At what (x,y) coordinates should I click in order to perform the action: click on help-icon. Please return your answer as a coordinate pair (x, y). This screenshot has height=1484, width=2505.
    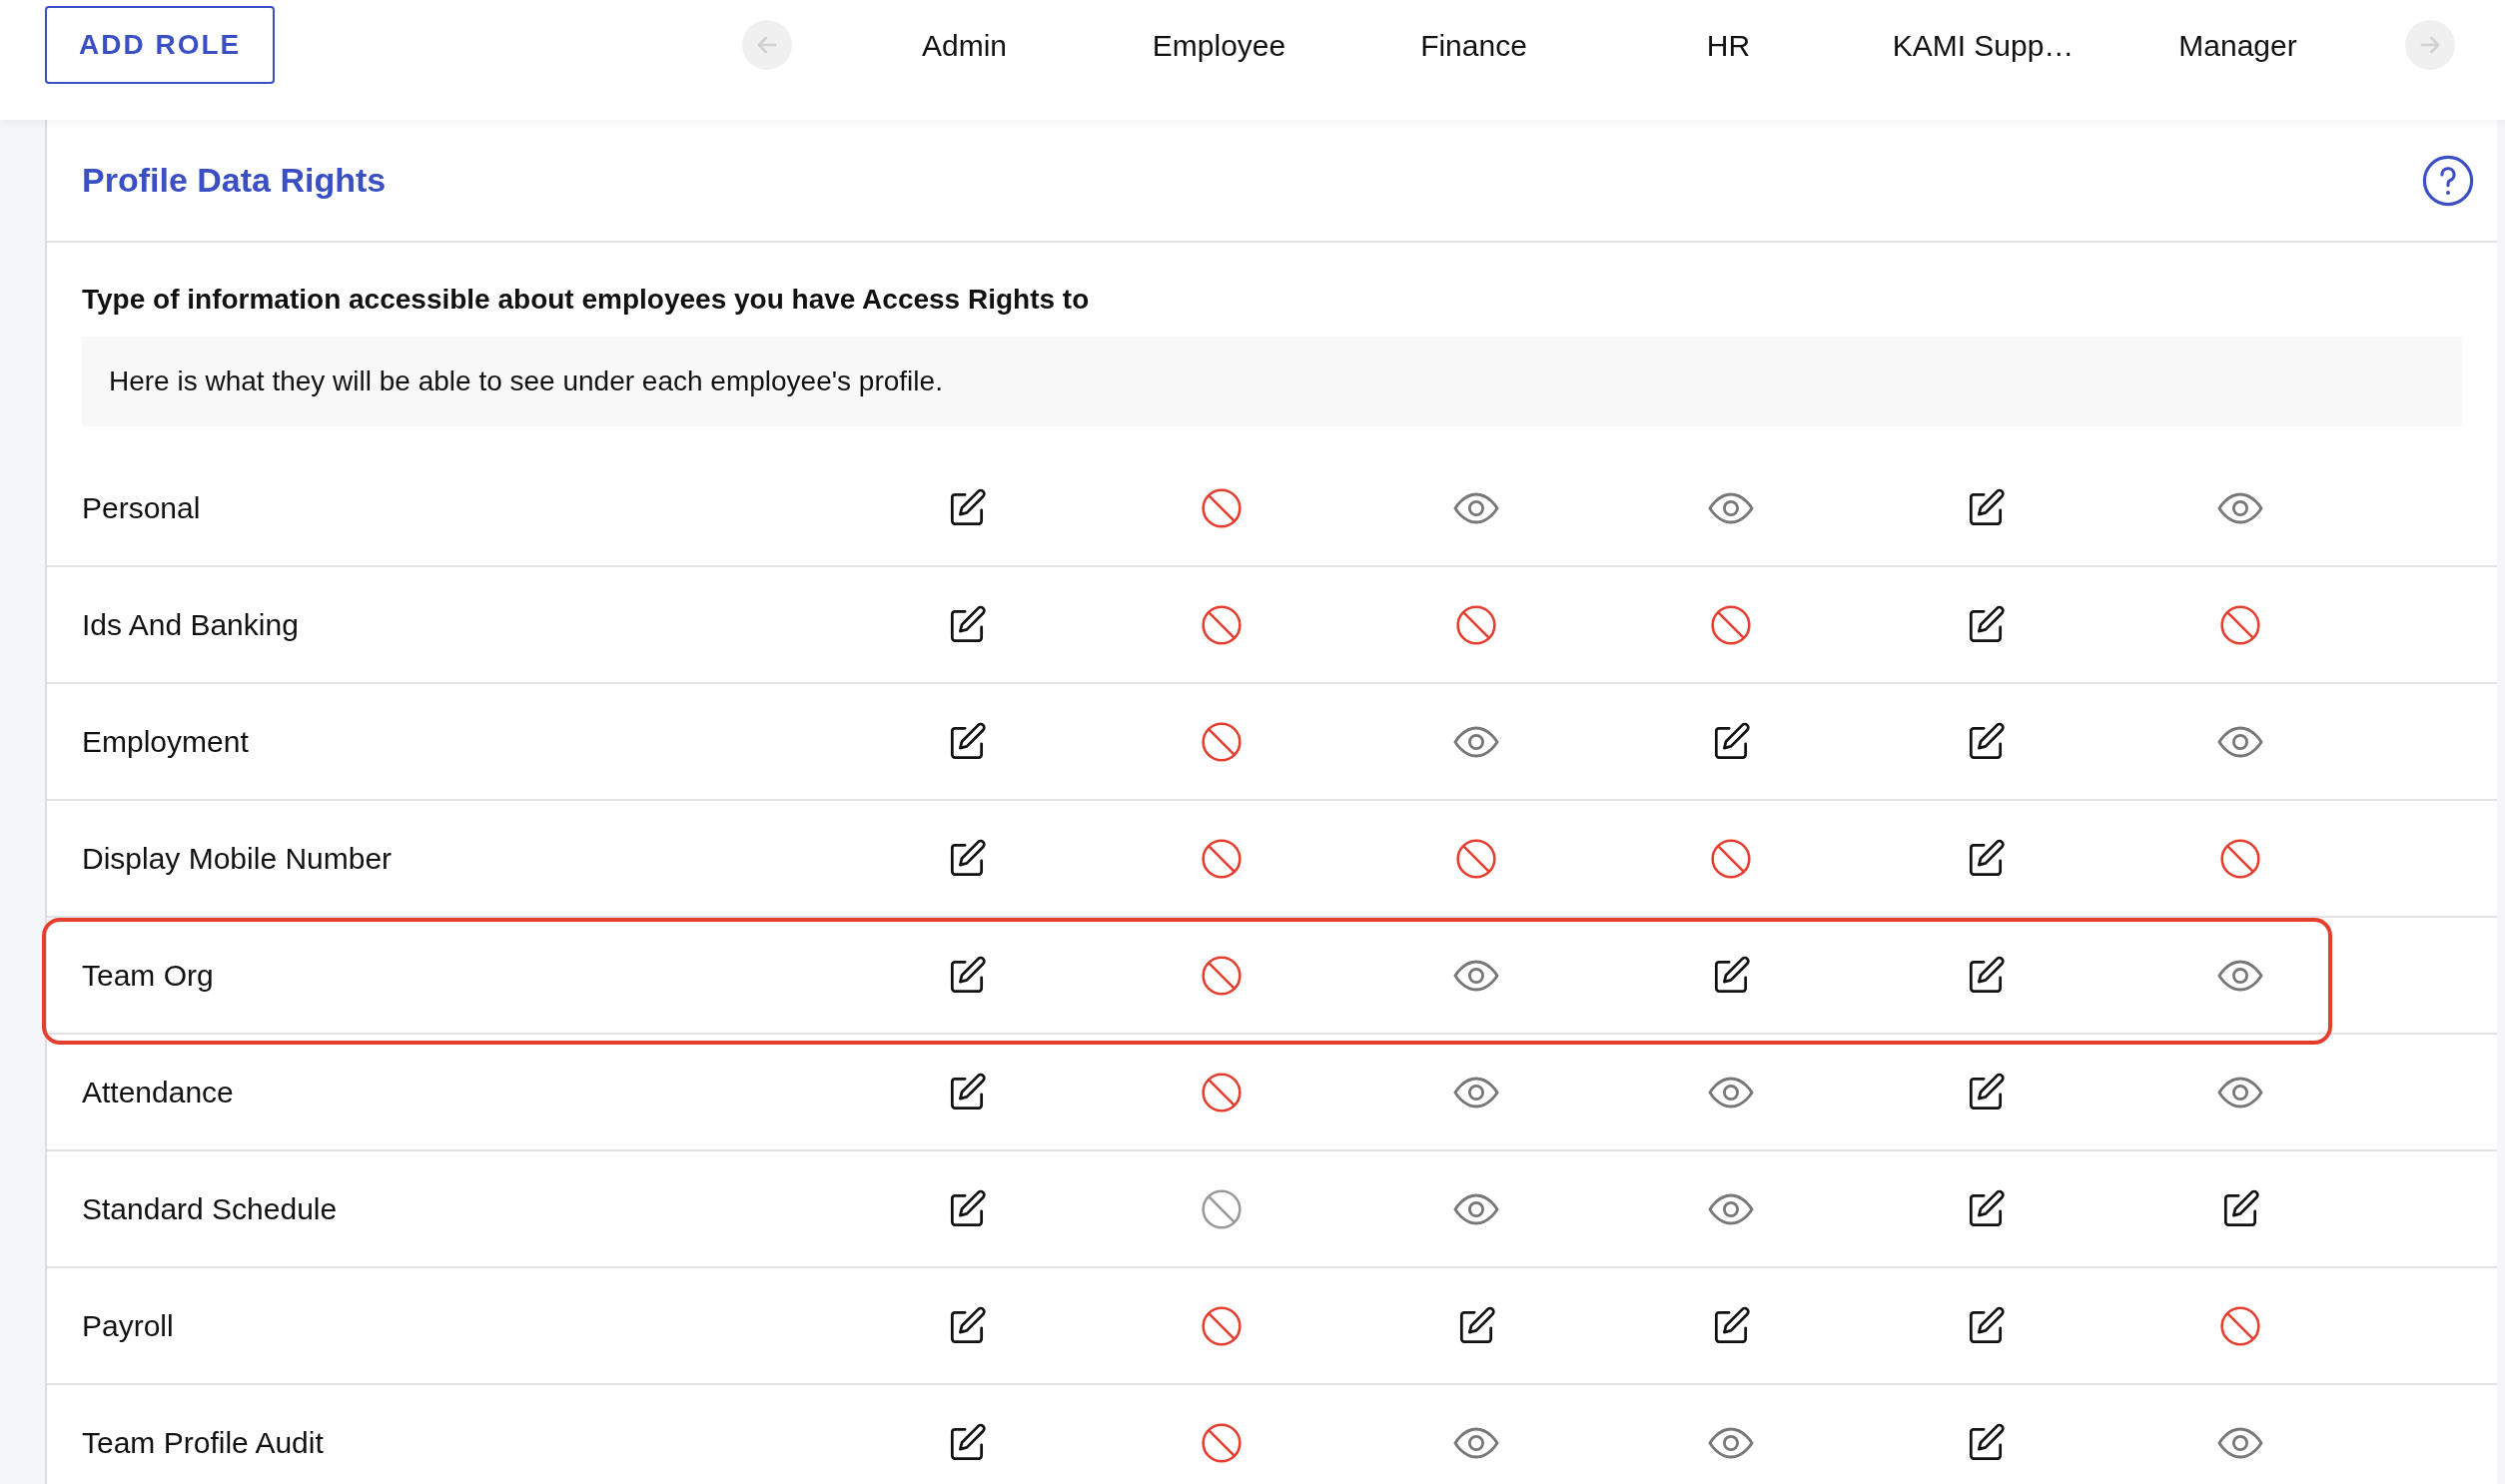
    Looking at the image, I should click on (2448, 180).